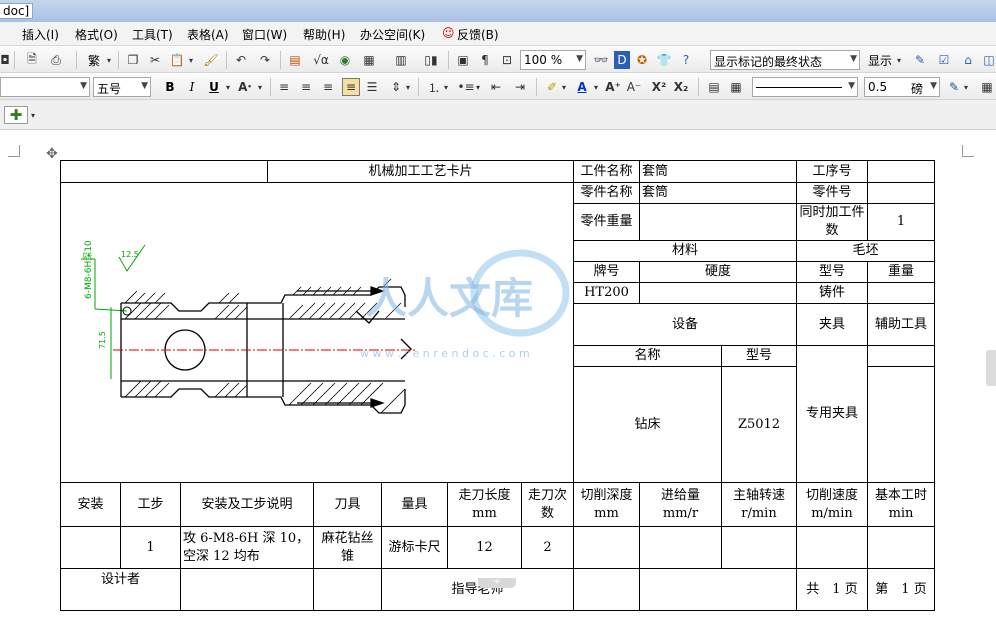 The image size is (996, 620). Describe the element at coordinates (401, 60) in the screenshot. I see `columns-icon: ▥` at that location.